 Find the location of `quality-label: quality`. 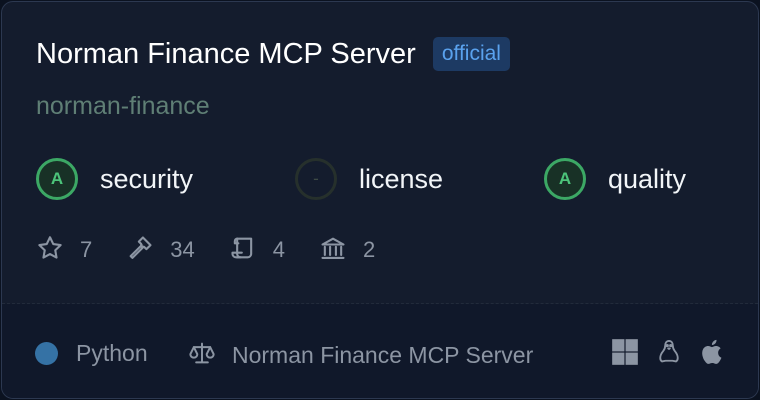

quality-label: quality is located at coordinates (647, 178).